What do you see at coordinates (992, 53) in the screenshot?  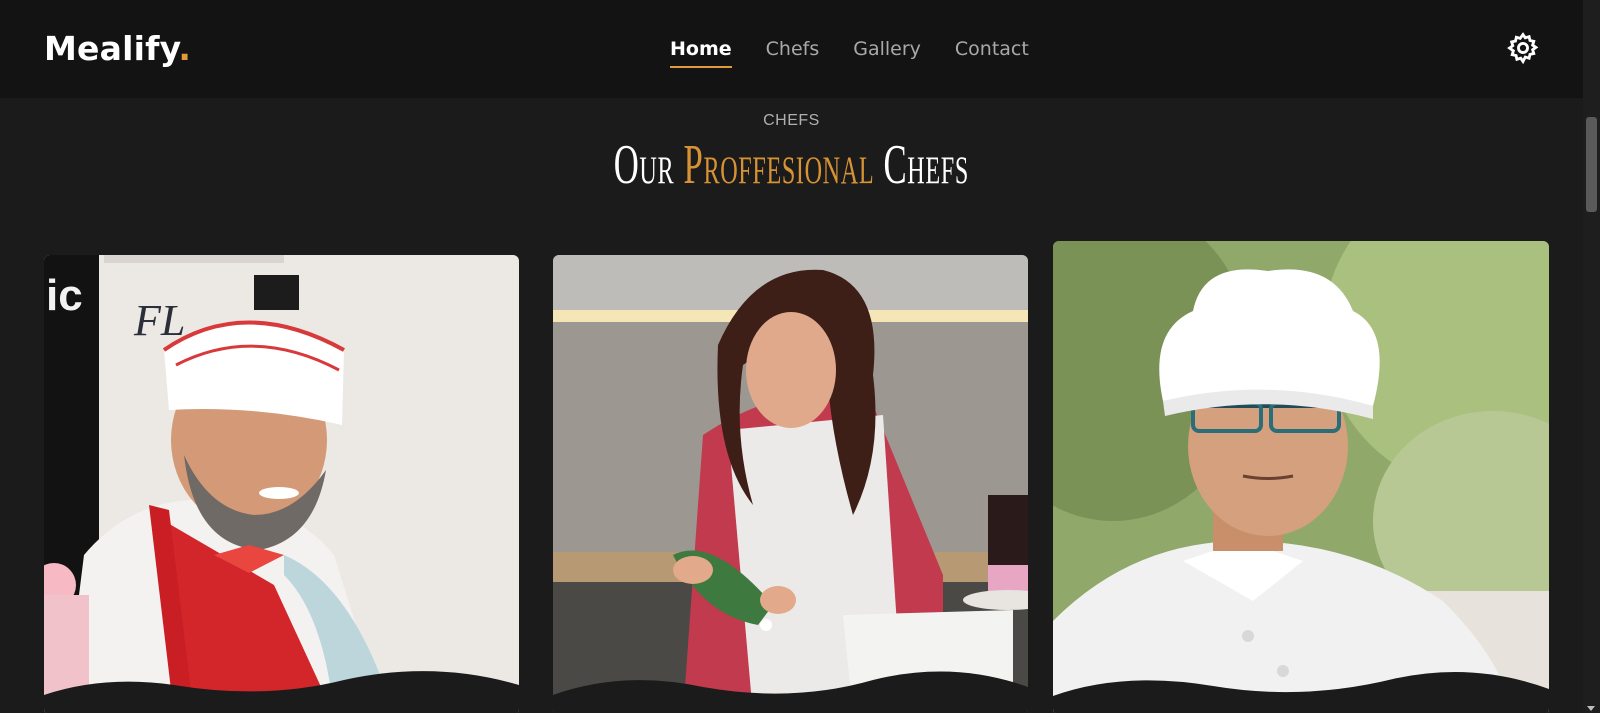 I see `nav-item-contact: Contact` at bounding box center [992, 53].